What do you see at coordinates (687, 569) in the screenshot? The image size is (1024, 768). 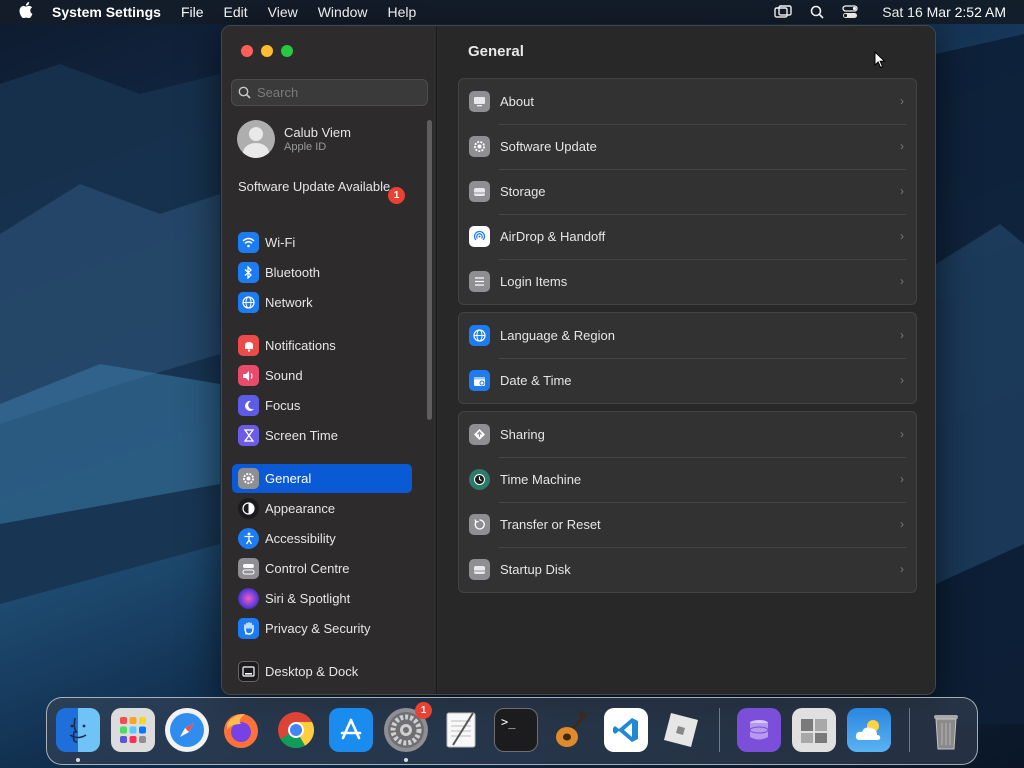 I see `settings-row-startup-disk: Startup Disk ›` at bounding box center [687, 569].